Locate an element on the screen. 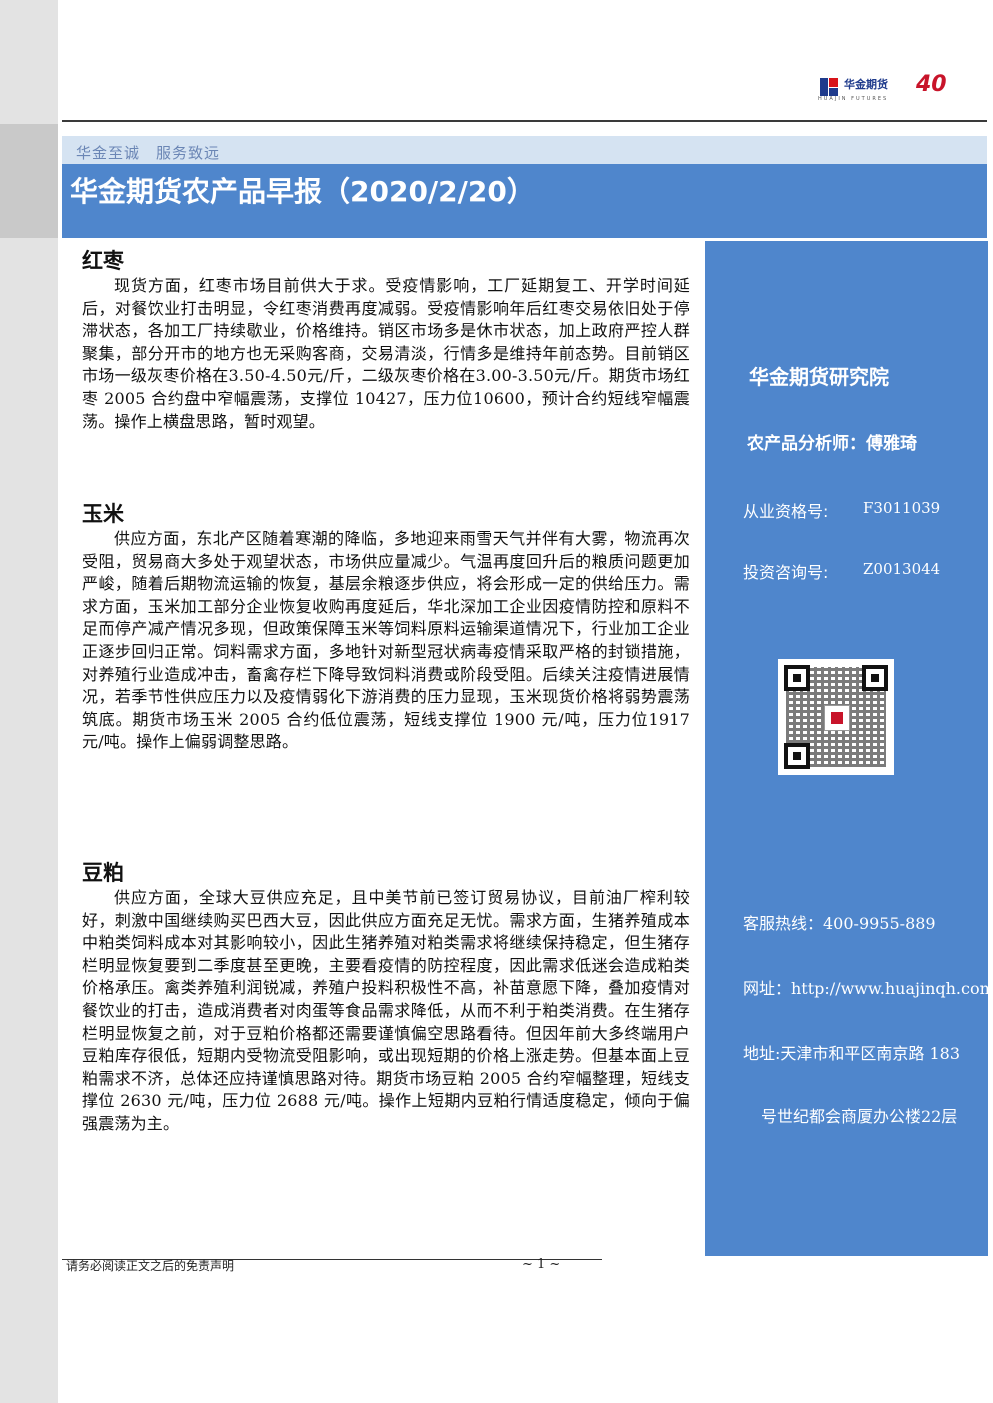 Image resolution: width=993 pixels, height=1403 pixels. left-margin-bar is located at coordinates (29, 701).